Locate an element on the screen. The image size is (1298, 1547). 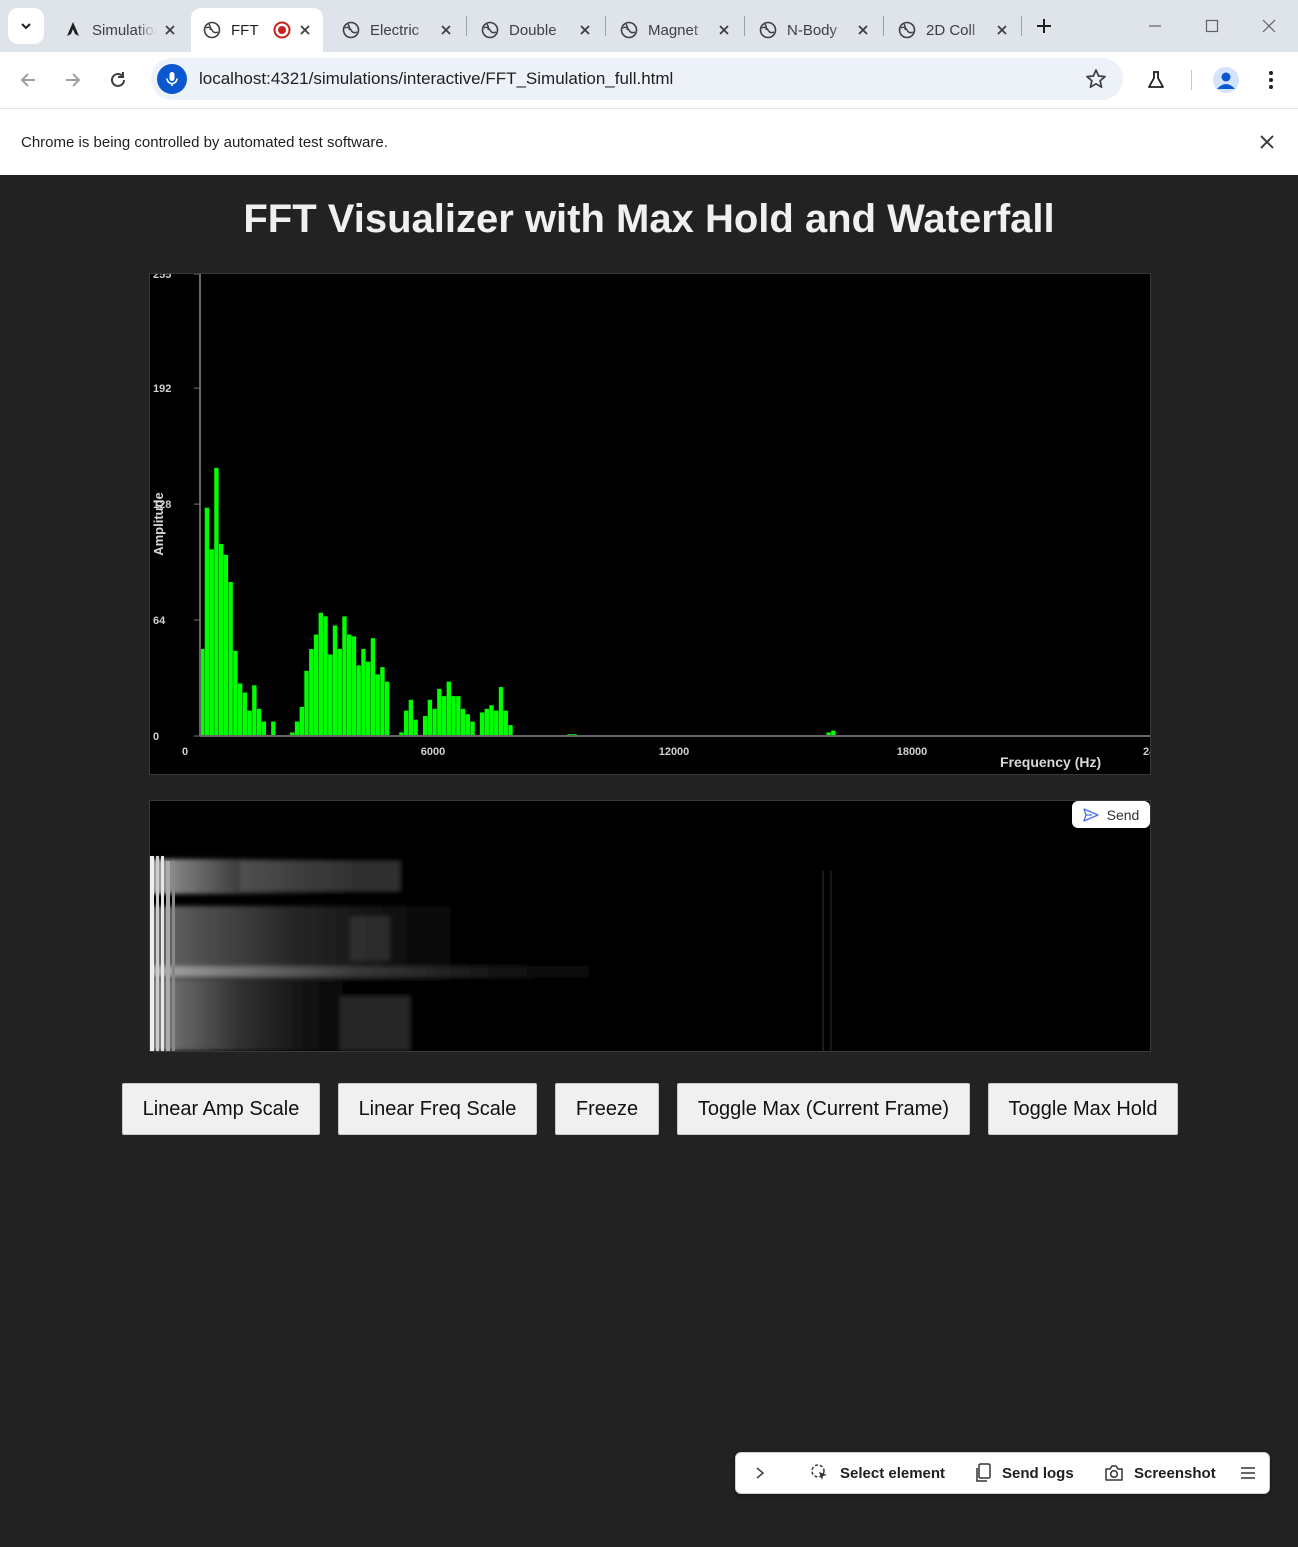
microphone-icon is located at coordinates (172, 79).